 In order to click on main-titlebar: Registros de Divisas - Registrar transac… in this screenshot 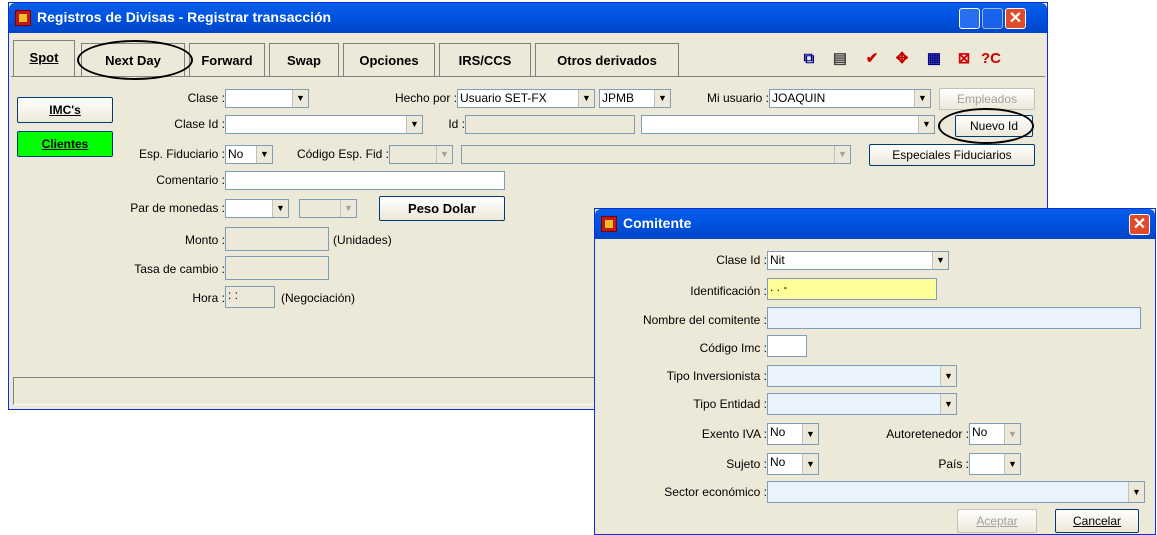, I will do `click(528, 18)`.